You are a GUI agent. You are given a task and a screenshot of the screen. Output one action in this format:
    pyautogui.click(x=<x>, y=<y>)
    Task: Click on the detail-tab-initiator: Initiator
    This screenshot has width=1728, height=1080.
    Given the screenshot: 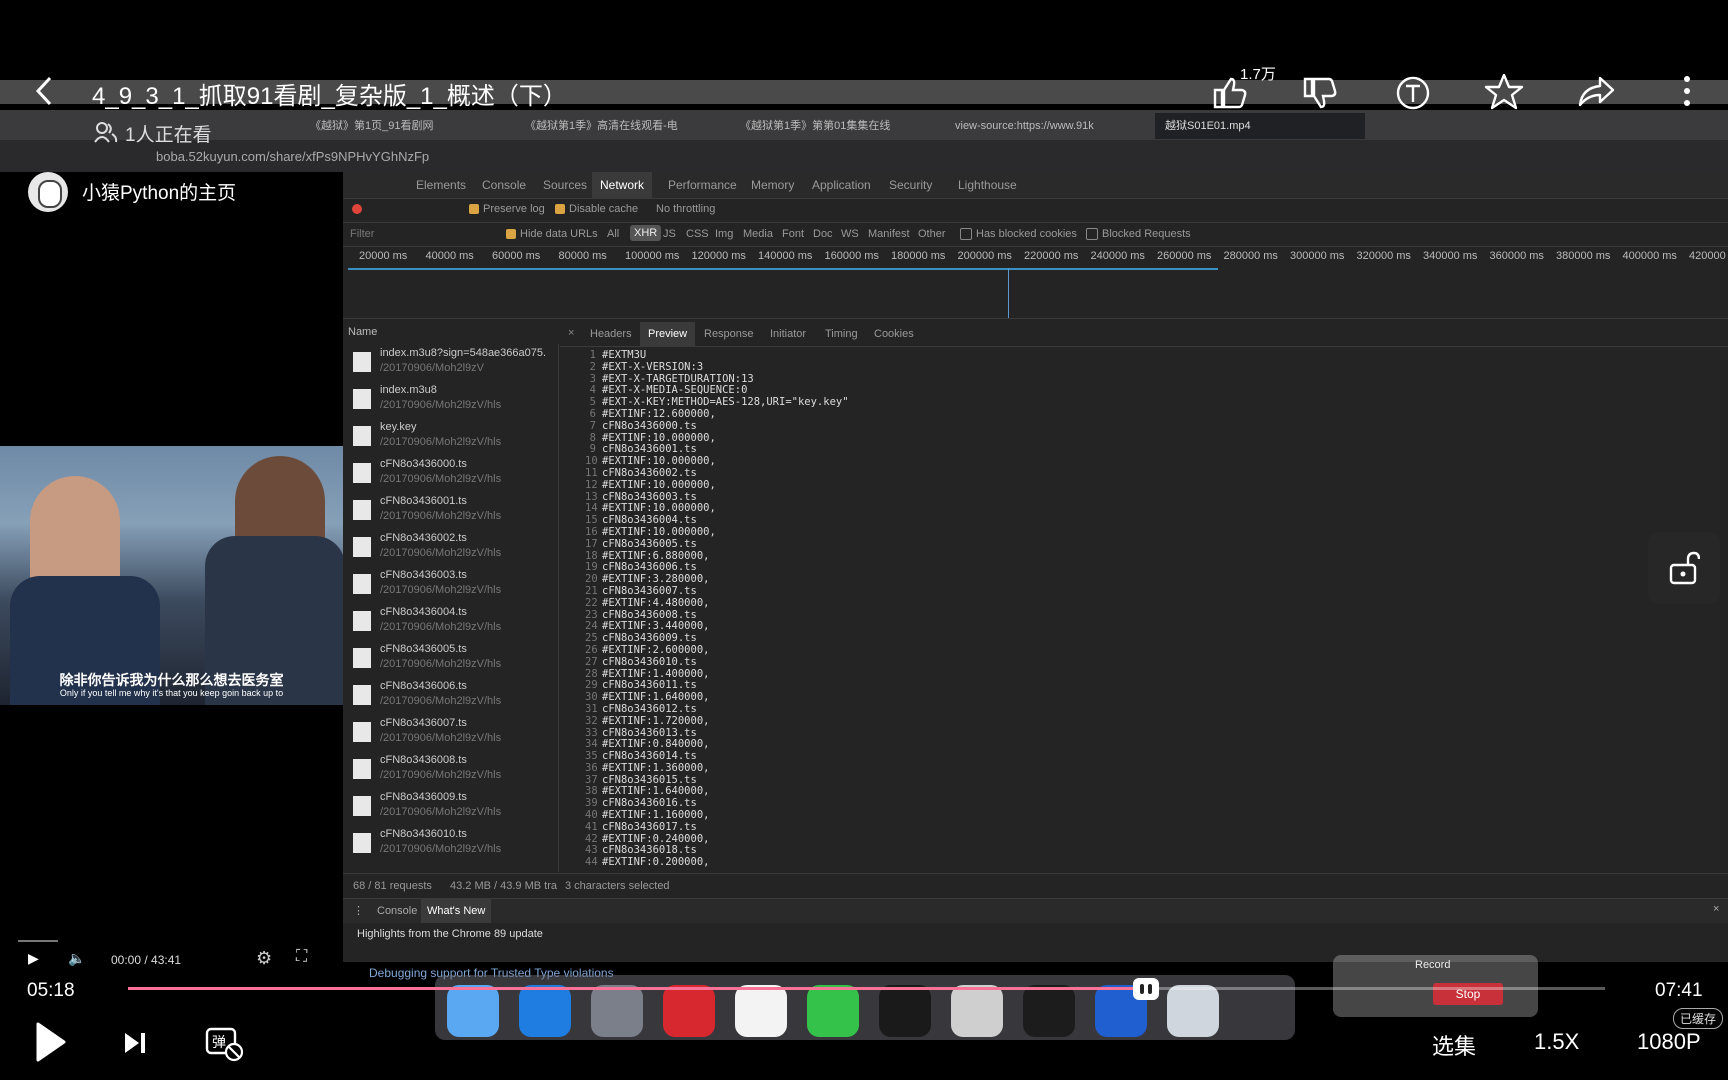 What is the action you would take?
    pyautogui.click(x=788, y=334)
    